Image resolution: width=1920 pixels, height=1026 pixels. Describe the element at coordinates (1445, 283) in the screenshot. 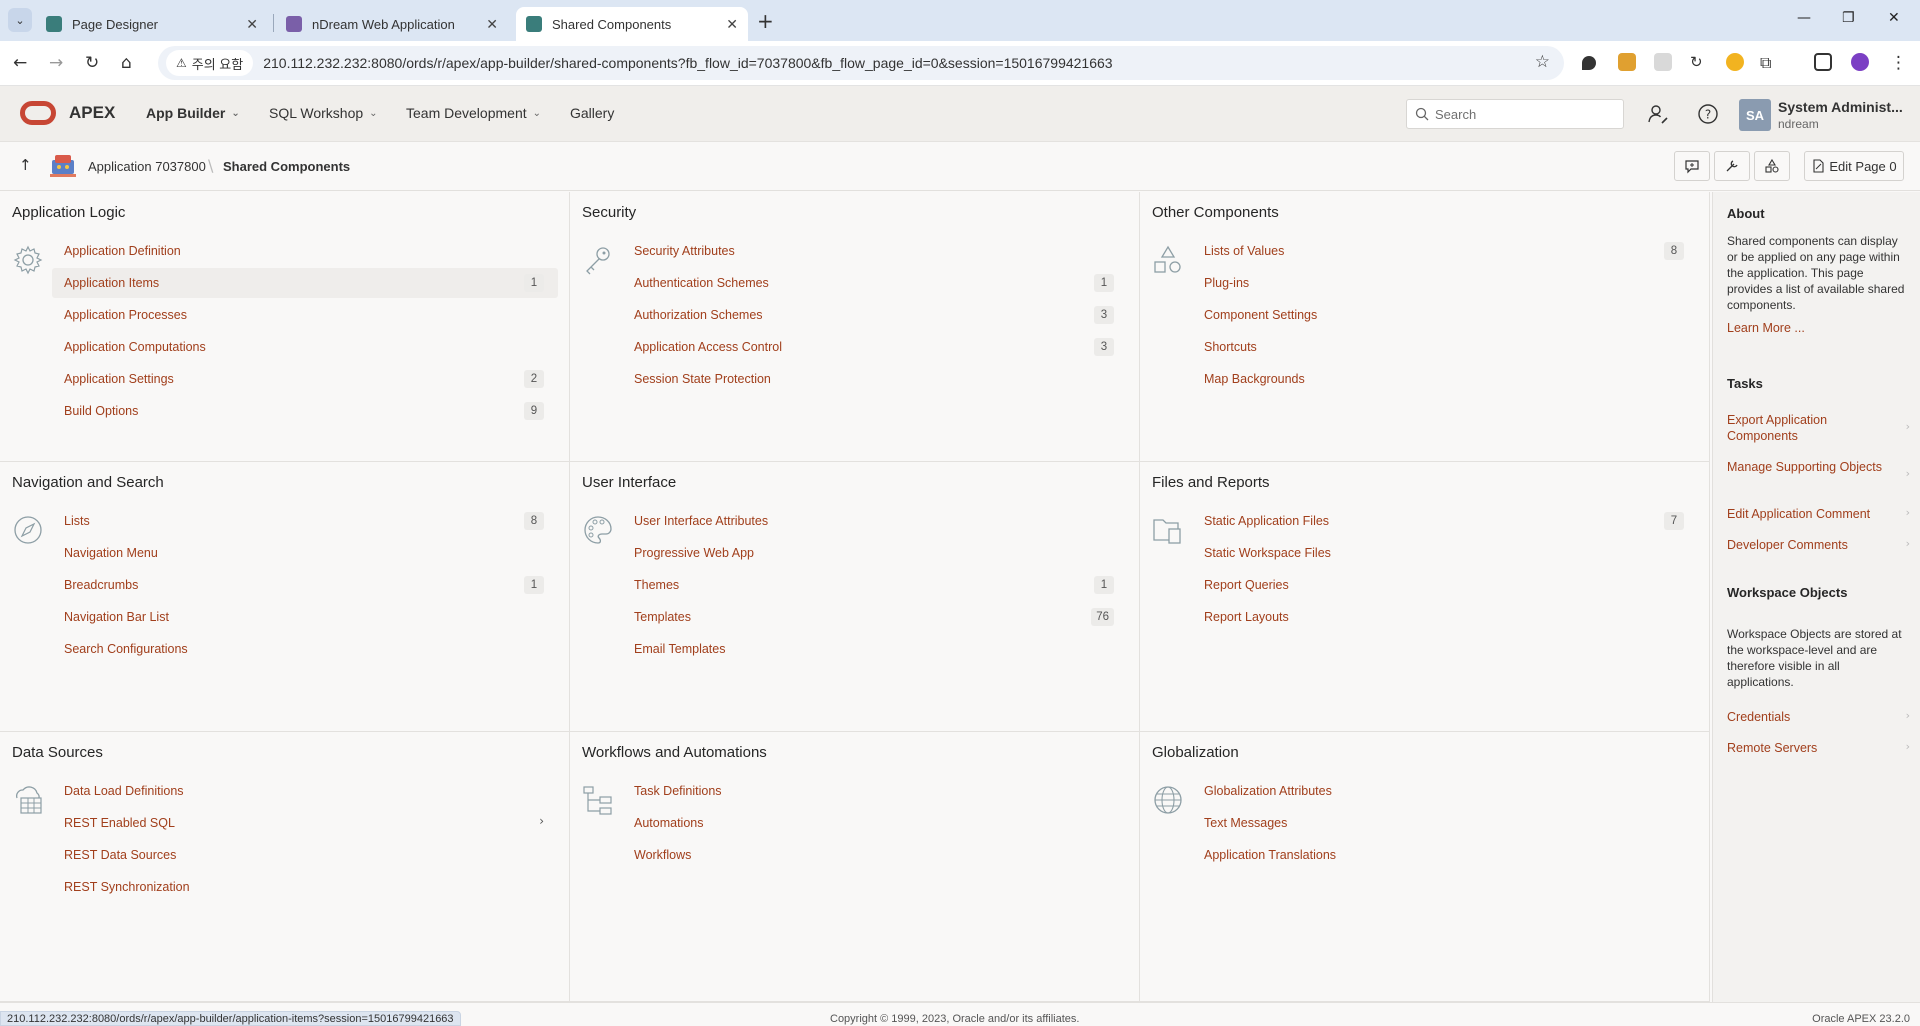

I see `link-plug-ins: Plug-ins` at that location.